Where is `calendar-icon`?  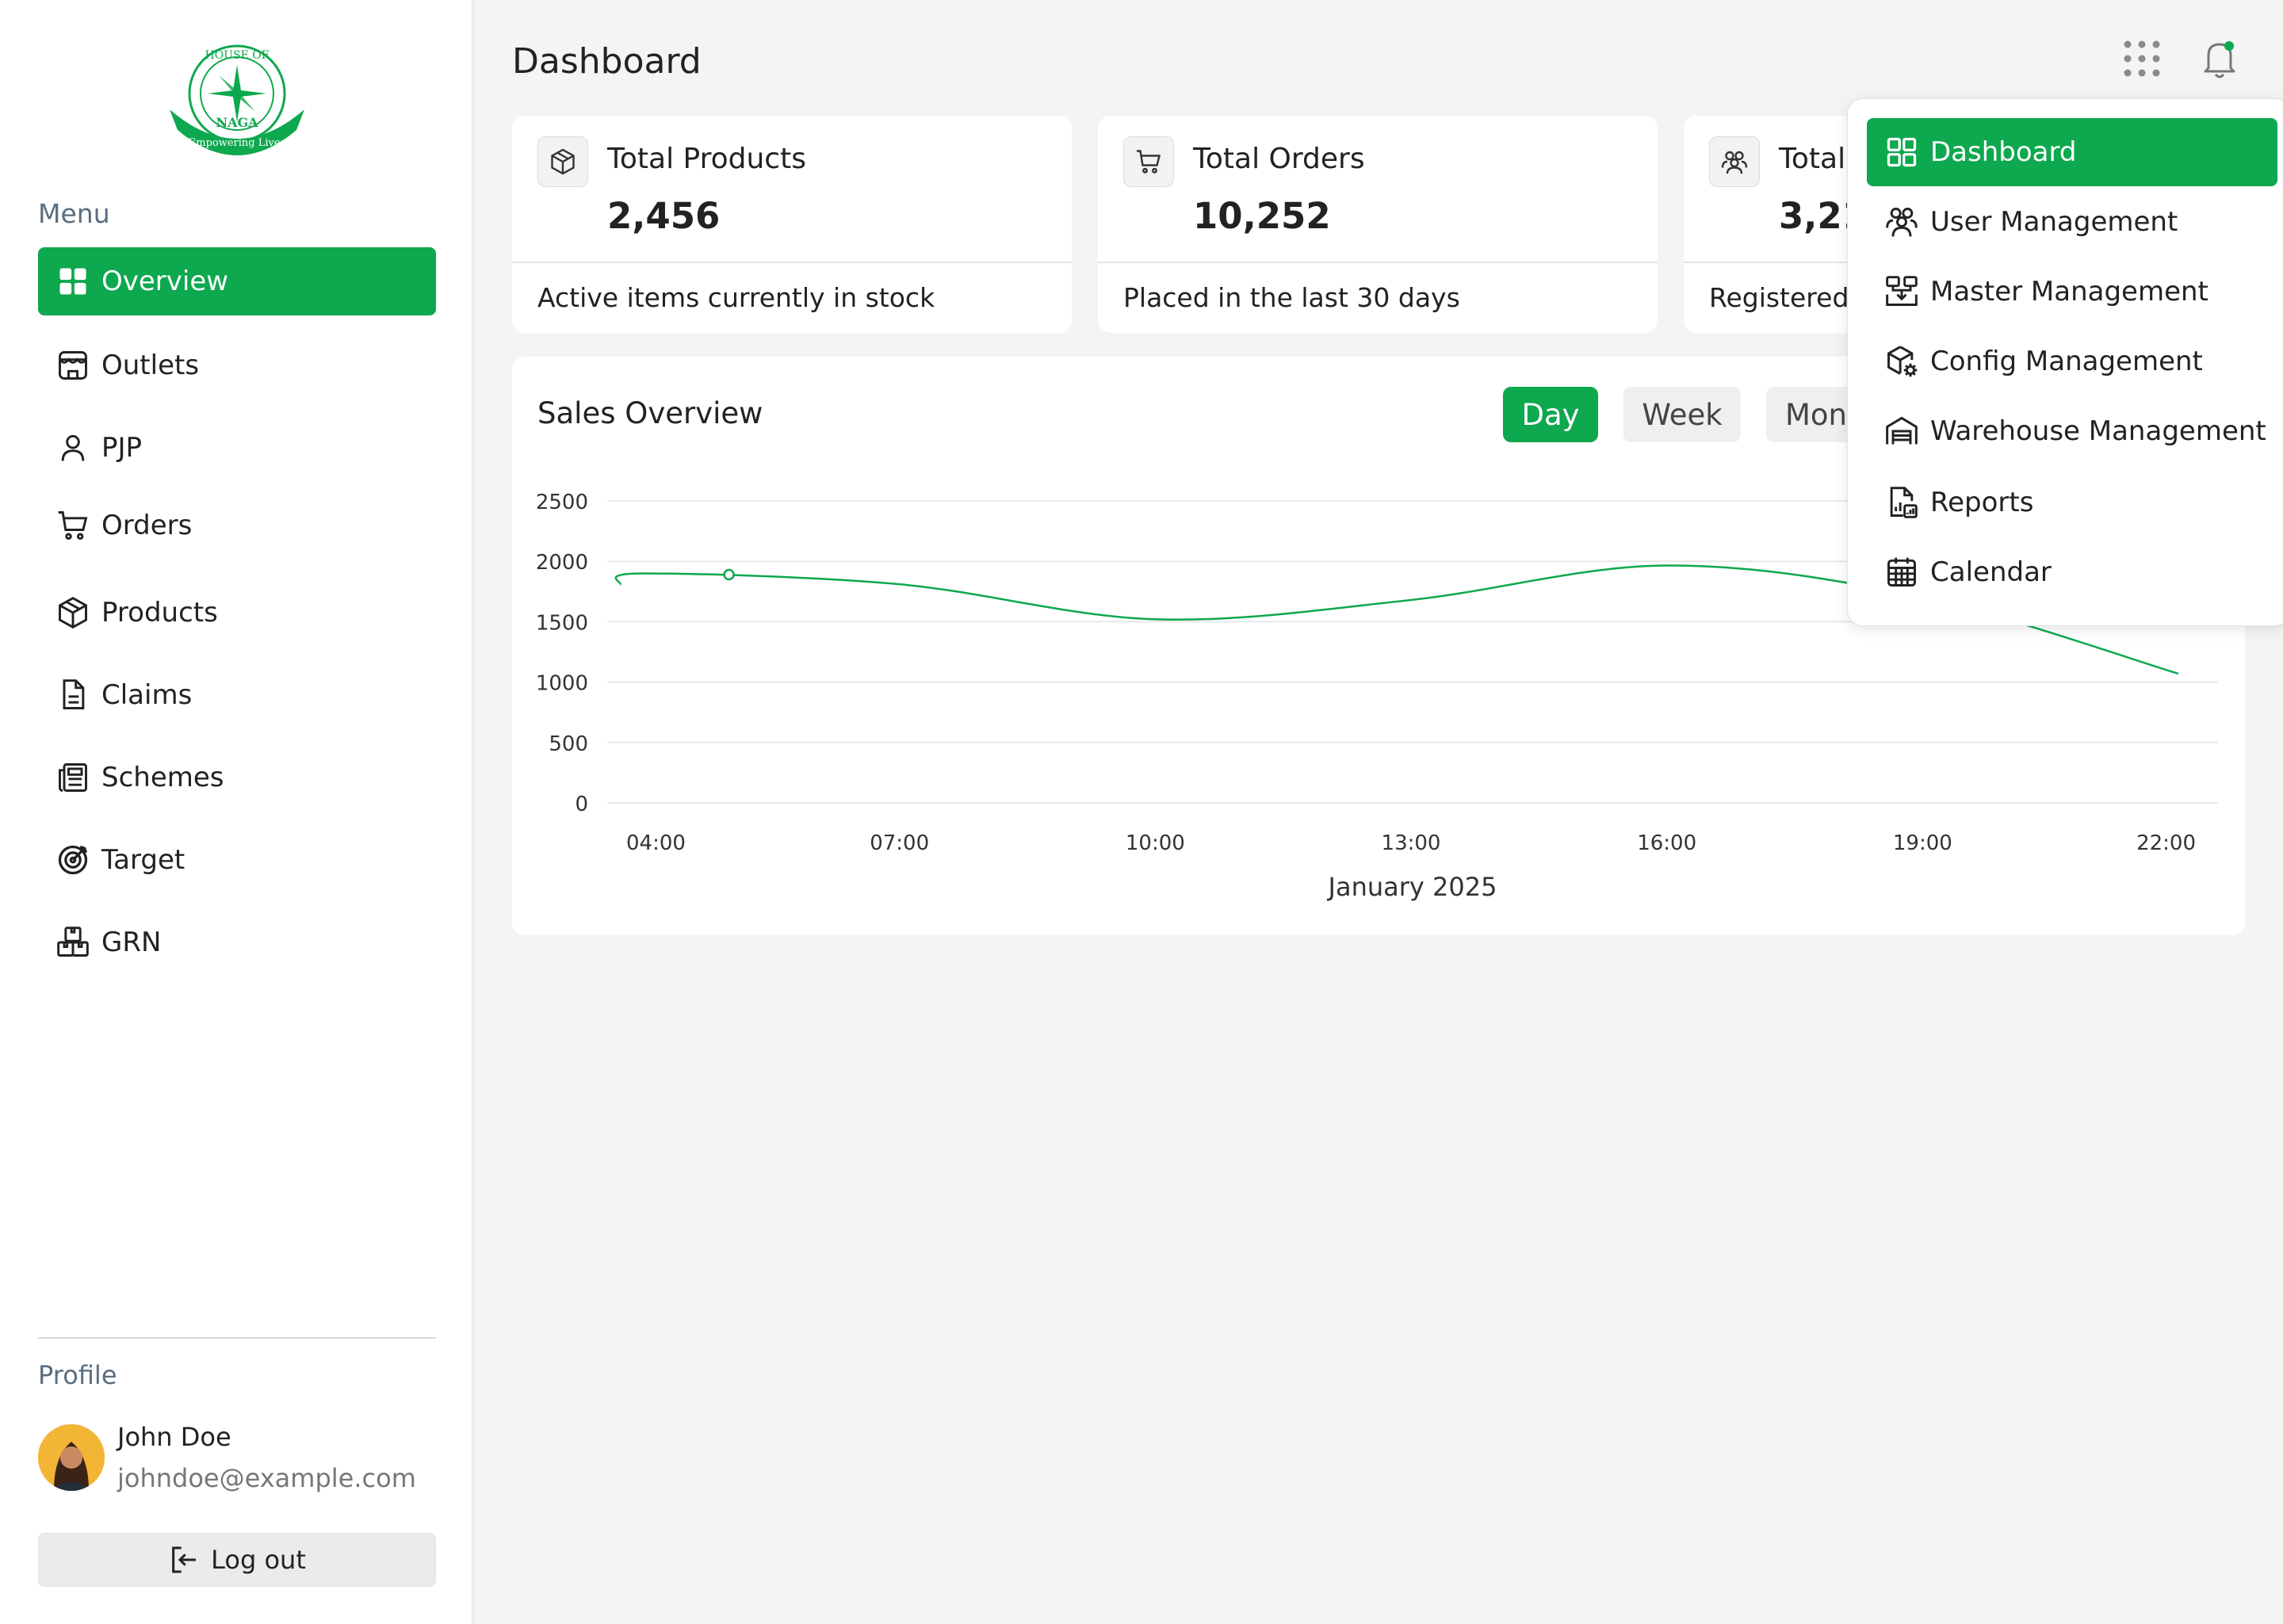 calendar-icon is located at coordinates (1901, 573).